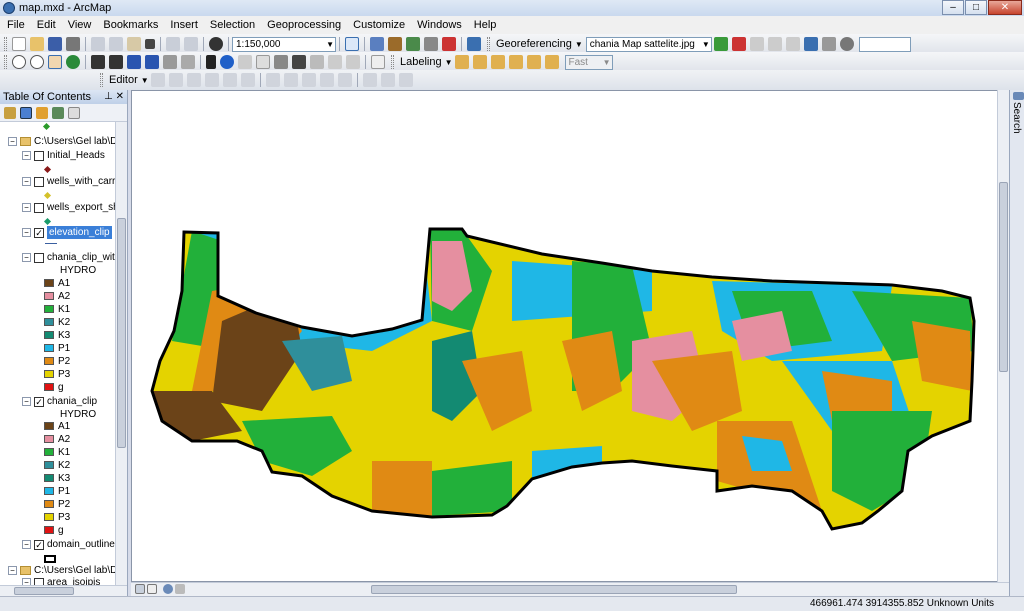  Describe the element at coordinates (290, 80) in the screenshot. I see `reshape-icon` at that location.